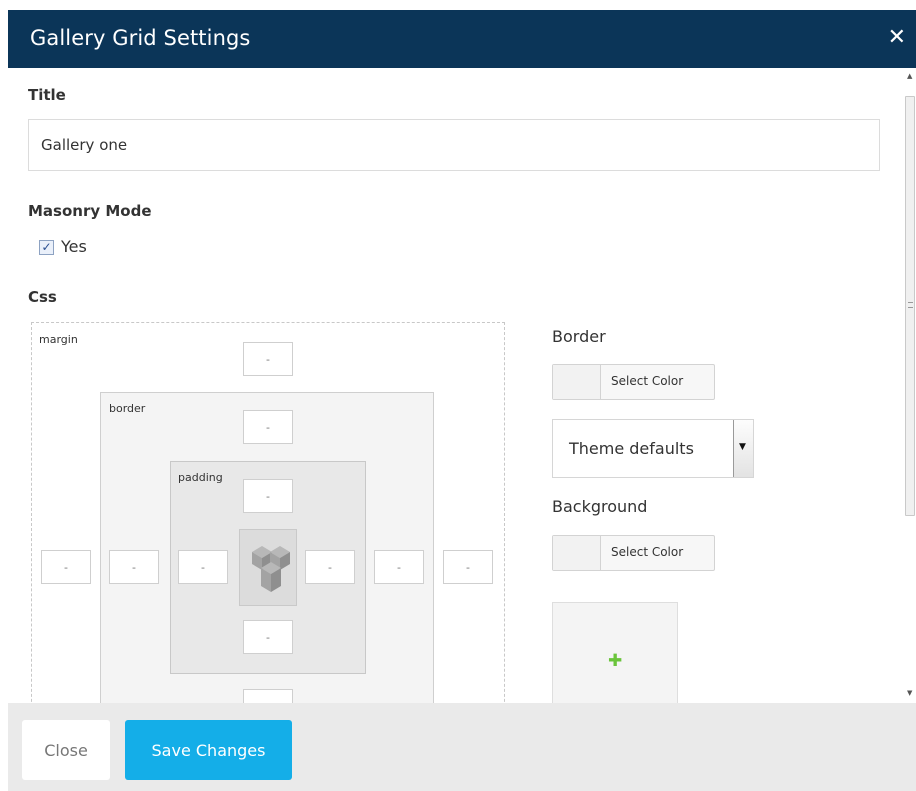  Describe the element at coordinates (268, 496) in the screenshot. I see `padding-top-input` at that location.